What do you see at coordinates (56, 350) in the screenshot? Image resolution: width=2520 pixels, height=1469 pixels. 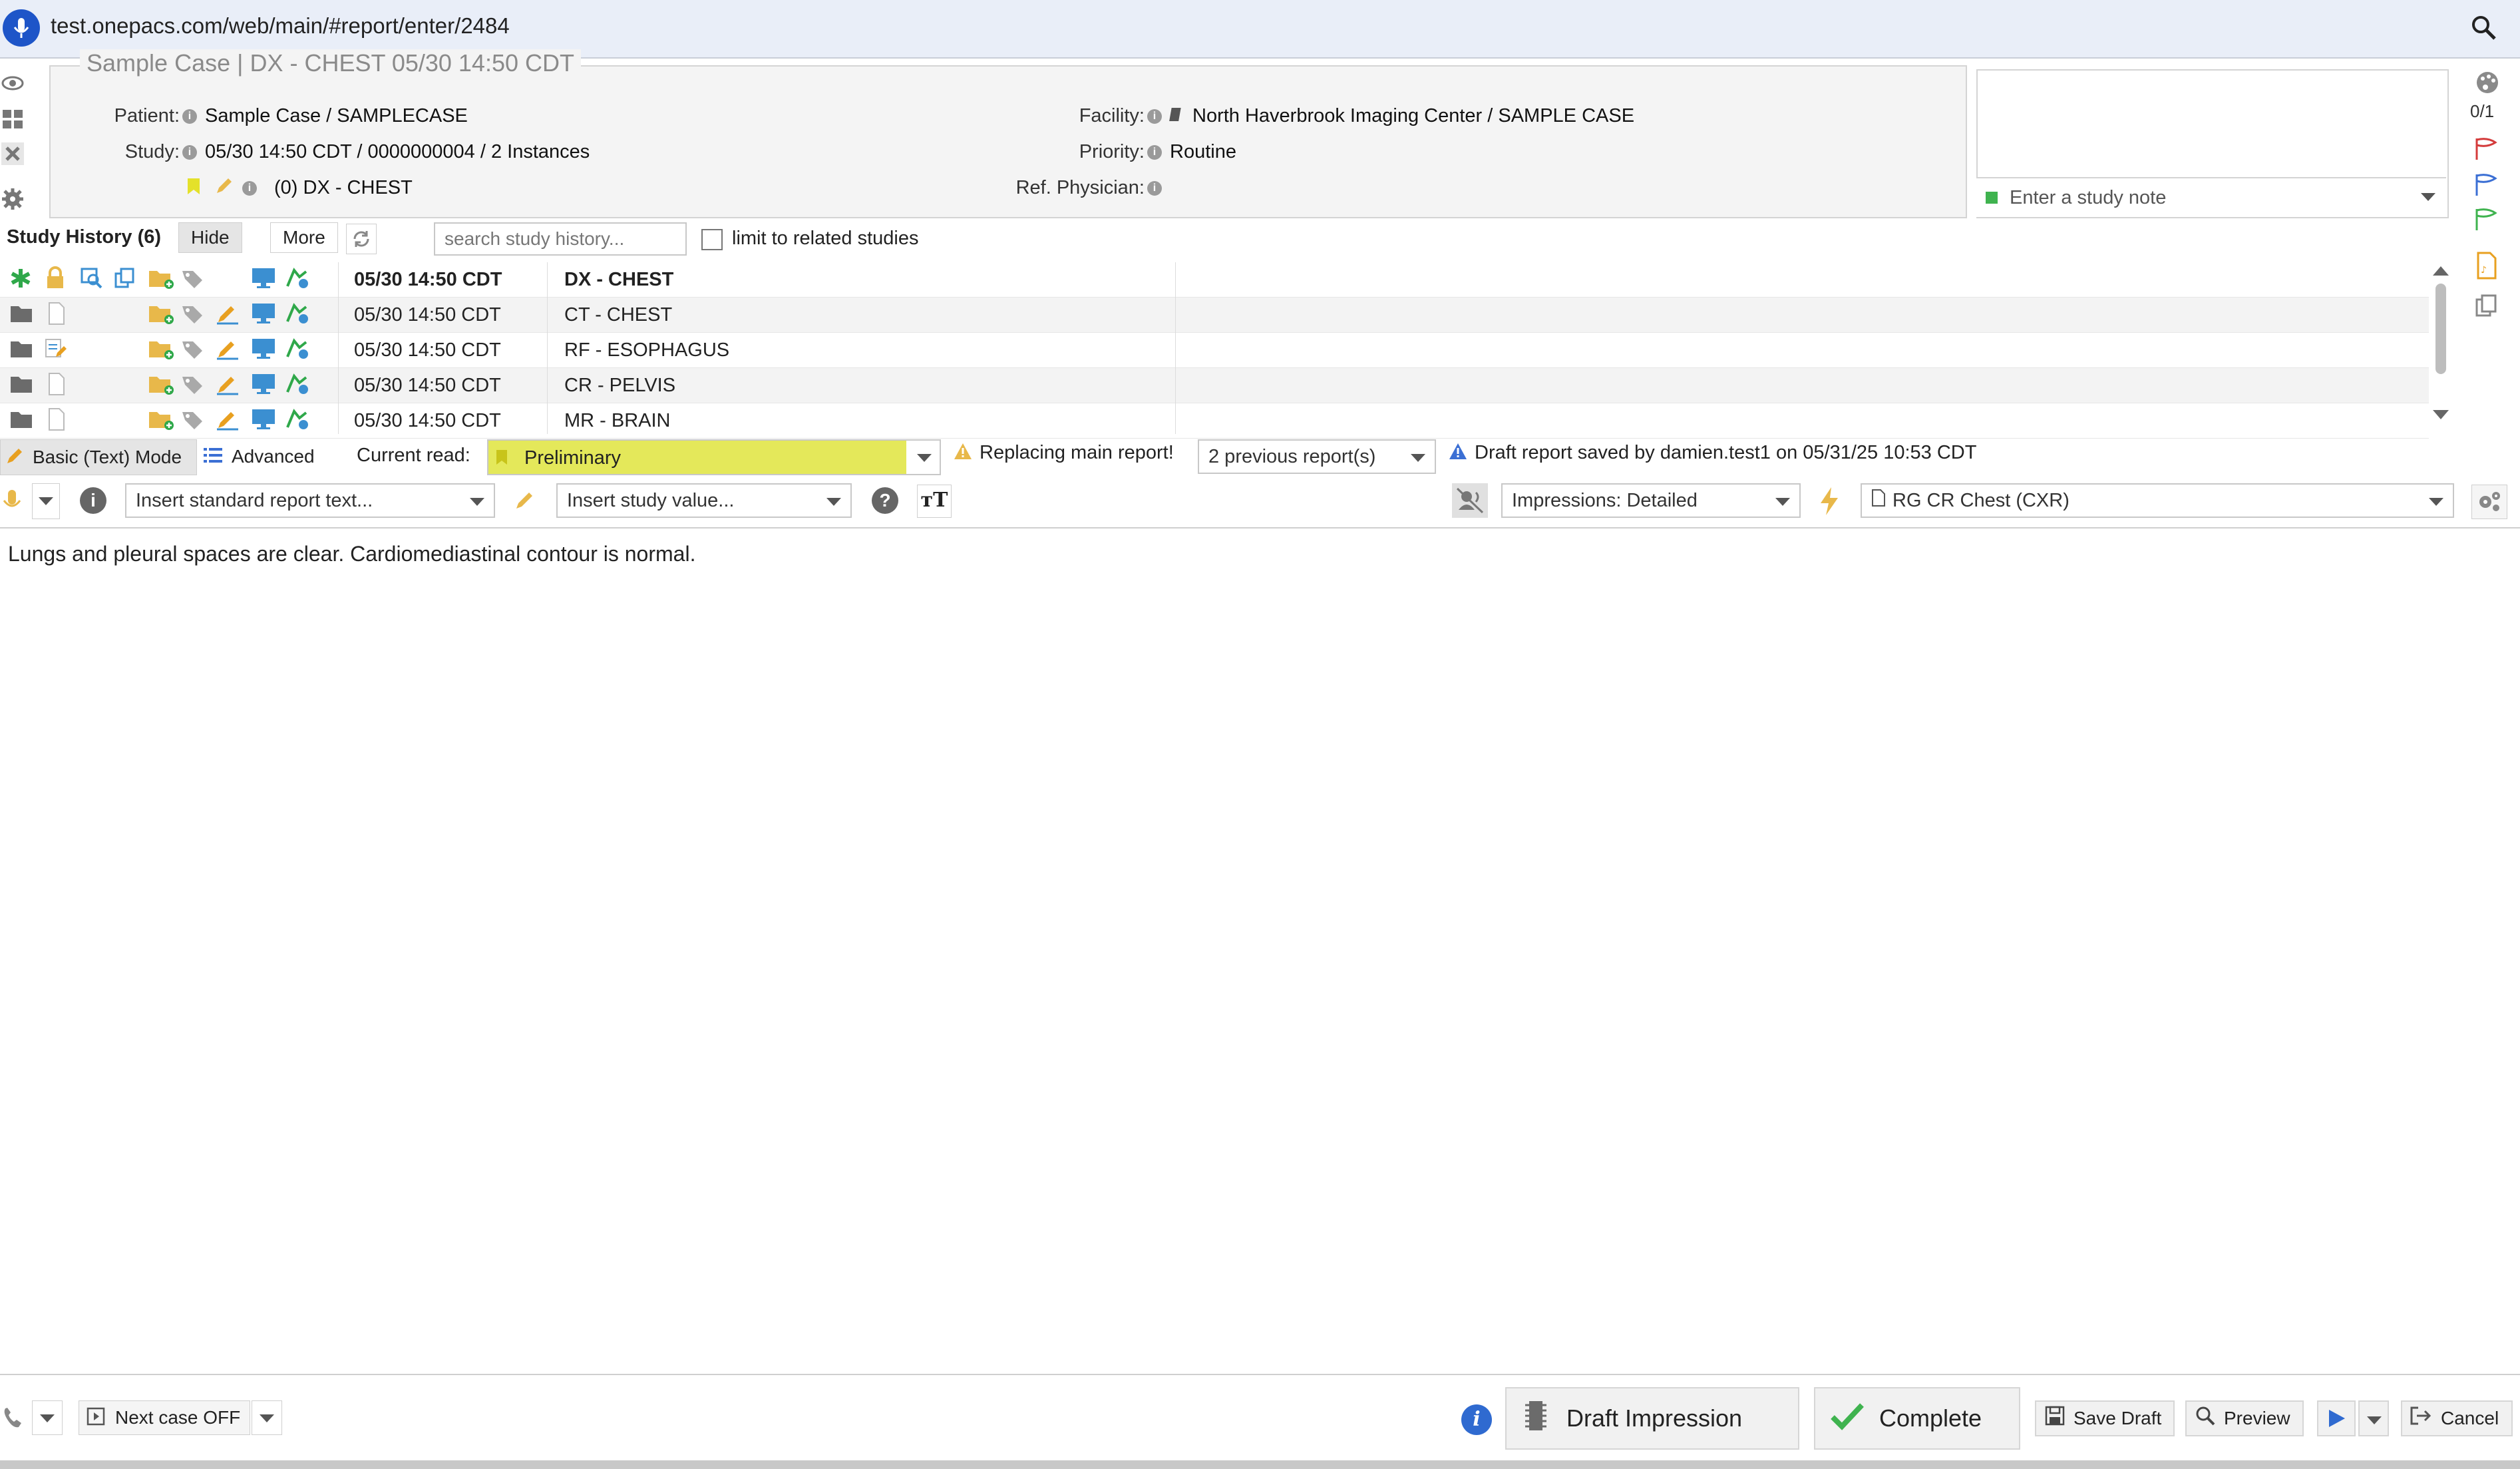 I see `report-edit-icon` at bounding box center [56, 350].